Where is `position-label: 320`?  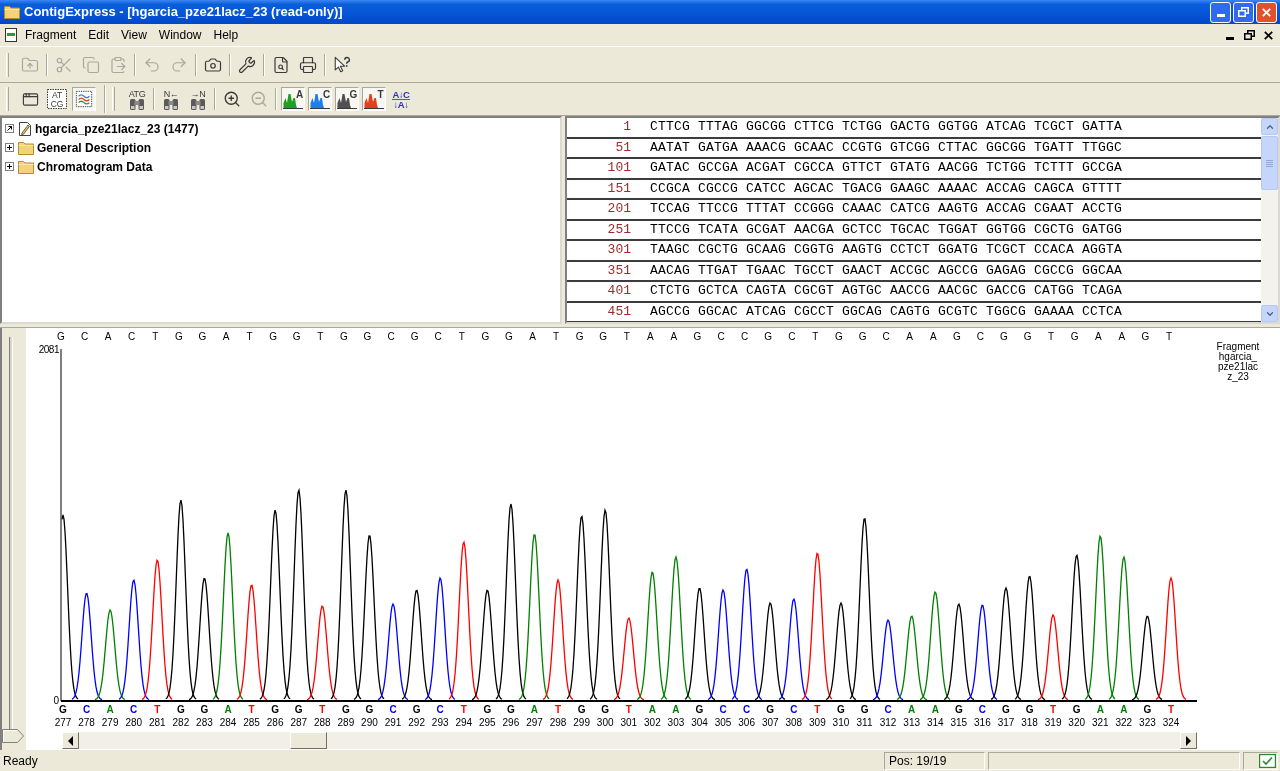
position-label: 320 is located at coordinates (1077, 722).